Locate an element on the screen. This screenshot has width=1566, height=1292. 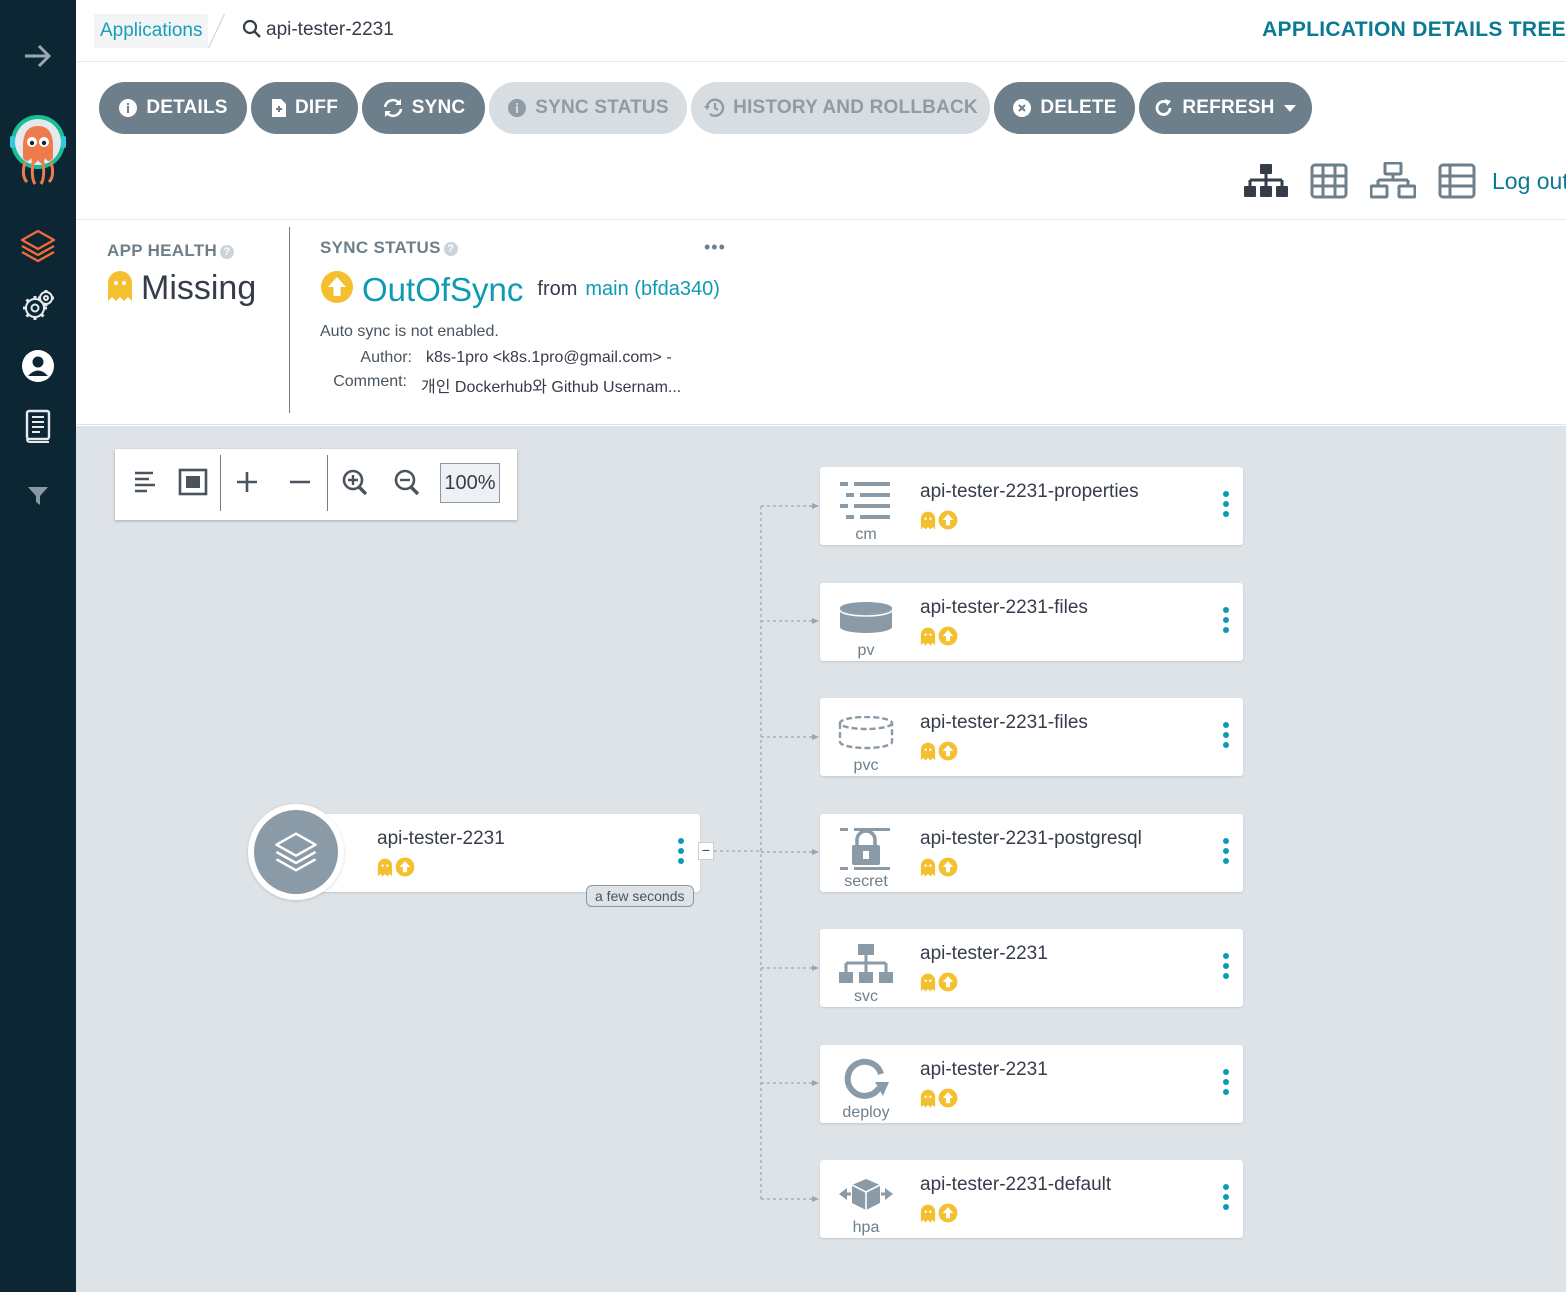
resource-node-deploy: deploy api-tester-2231 is located at coordinates (1031, 1084).